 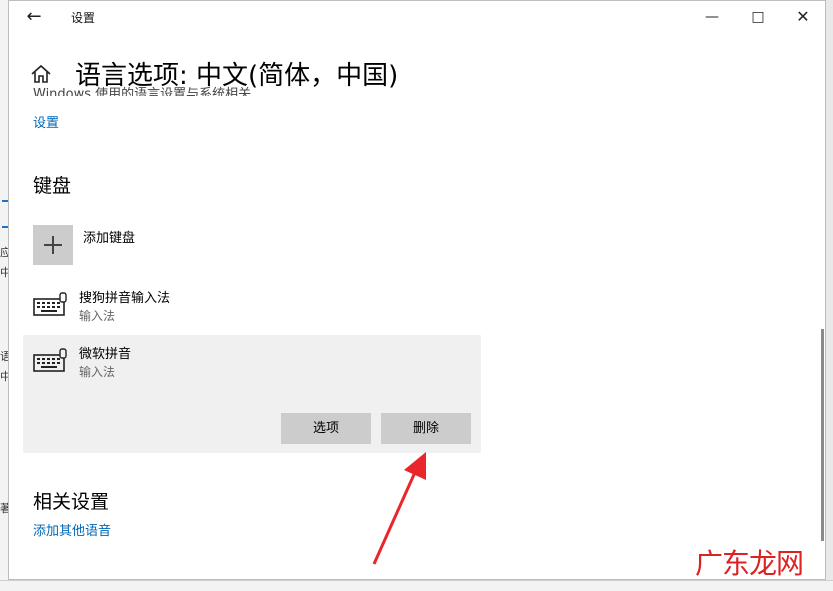 I want to click on maximize-icon: □, so click(x=758, y=17).